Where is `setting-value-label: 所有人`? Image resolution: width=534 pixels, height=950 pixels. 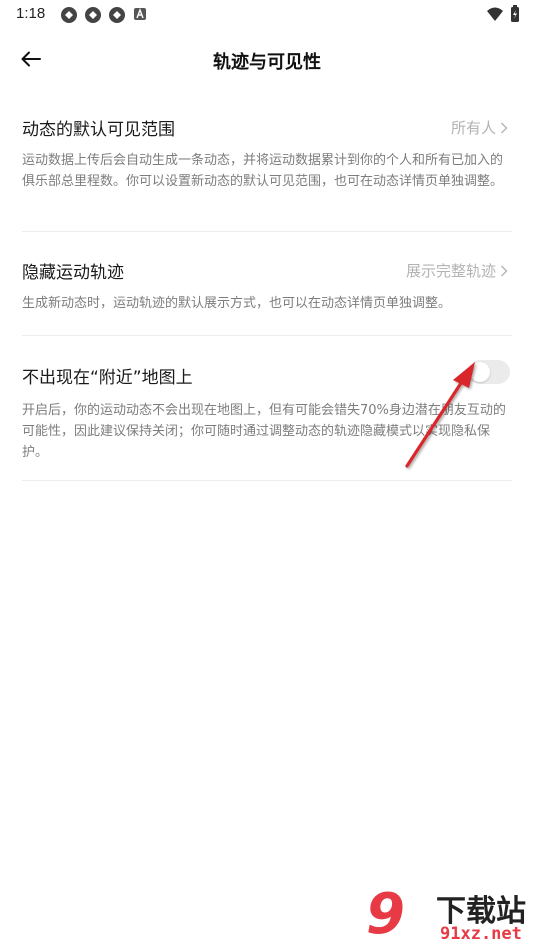
setting-value-label: 所有人 is located at coordinates (473, 128).